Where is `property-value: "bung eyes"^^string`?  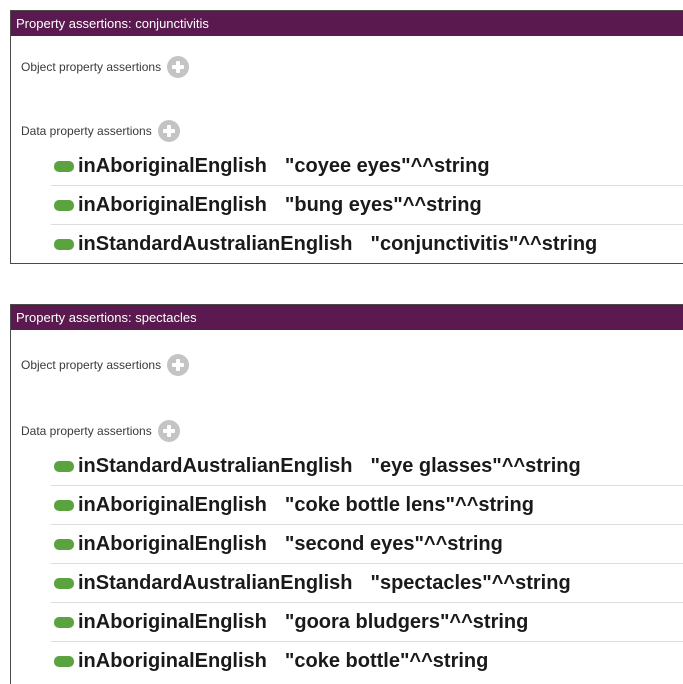
property-value: "bung eyes"^^string is located at coordinates (383, 204).